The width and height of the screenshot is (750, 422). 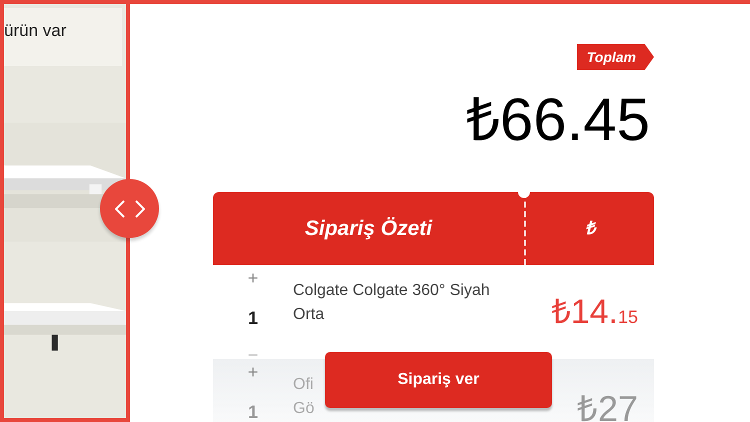 What do you see at coordinates (438, 380) in the screenshot?
I see `place-order-button: Sipariş ver` at bounding box center [438, 380].